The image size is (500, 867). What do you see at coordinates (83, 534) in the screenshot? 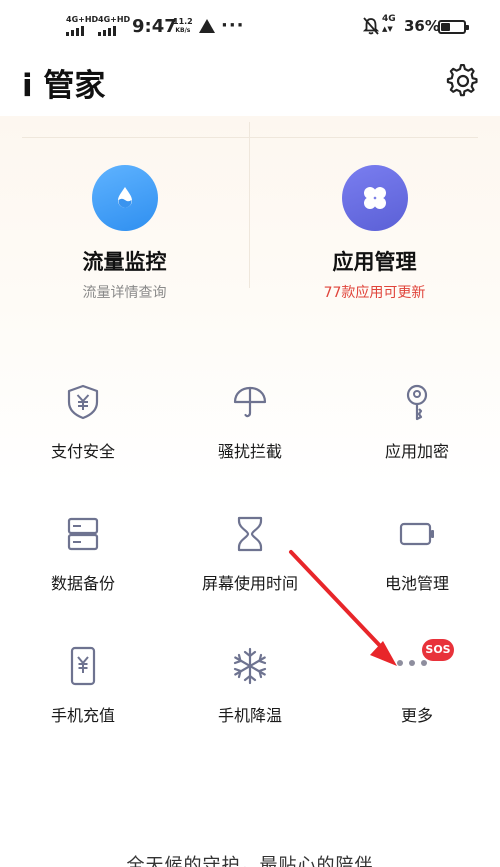
I see `storage-icon` at bounding box center [83, 534].